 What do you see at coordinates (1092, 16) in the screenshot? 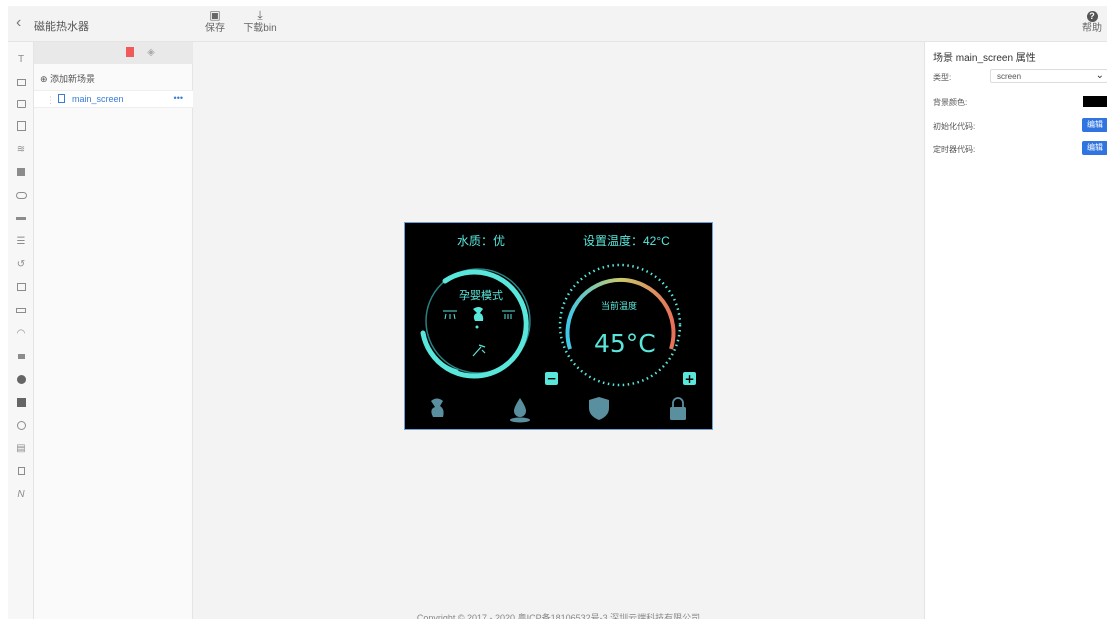
I see `help-icon: ?` at bounding box center [1092, 16].